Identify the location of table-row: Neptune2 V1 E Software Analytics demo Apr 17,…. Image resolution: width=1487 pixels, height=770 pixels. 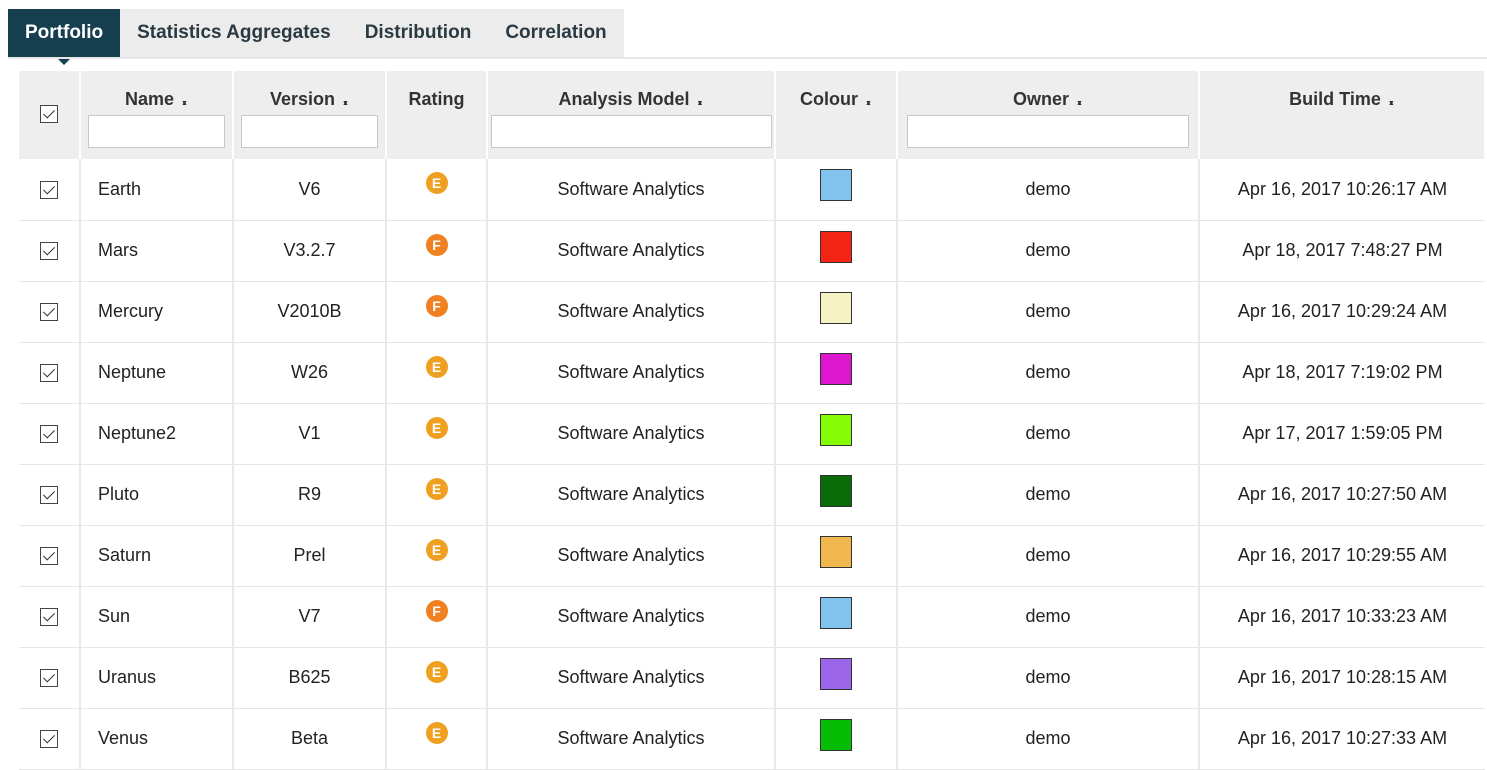
(752, 434).